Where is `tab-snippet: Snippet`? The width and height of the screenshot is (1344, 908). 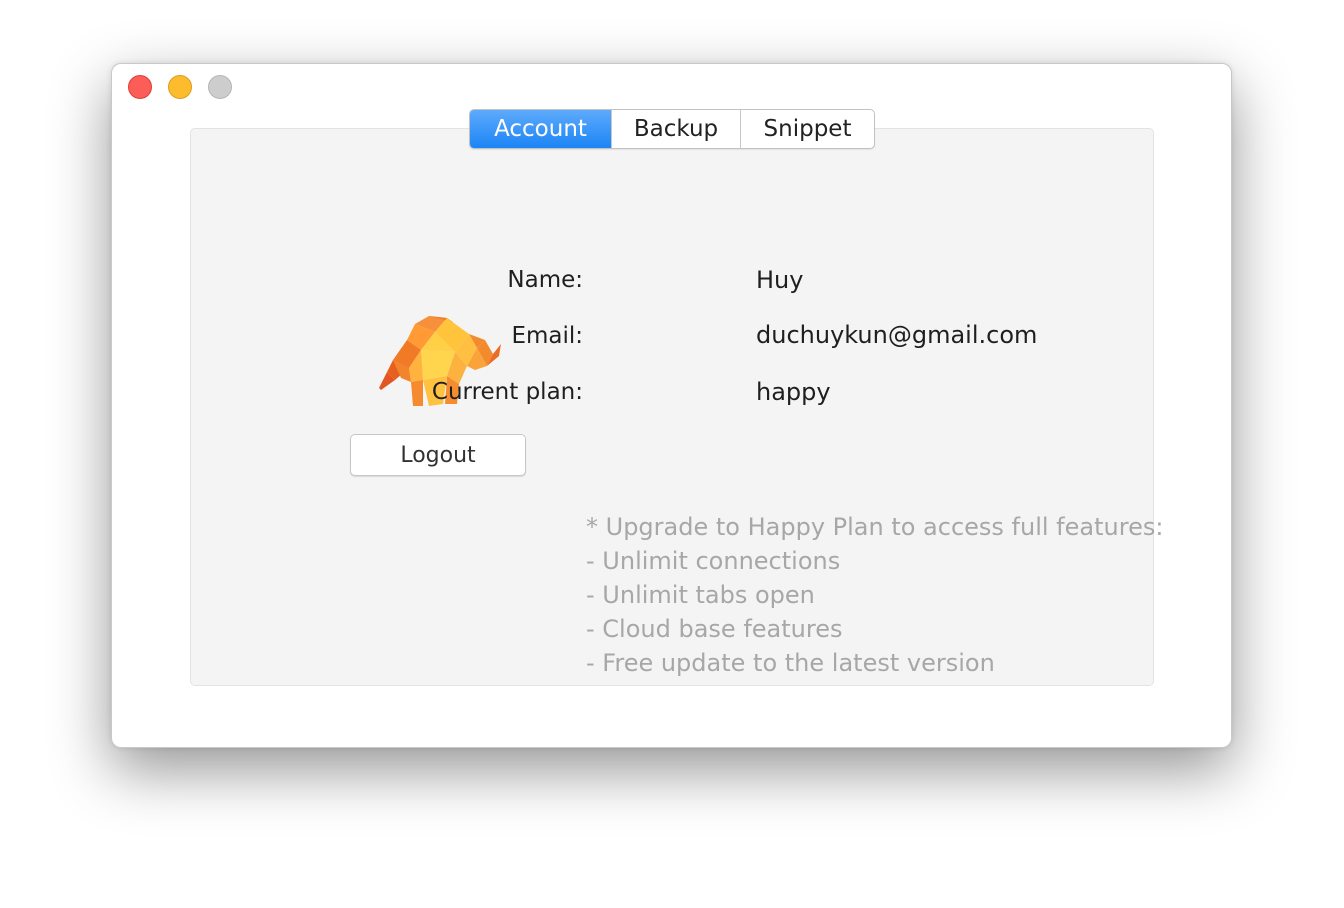 tab-snippet: Snippet is located at coordinates (807, 129).